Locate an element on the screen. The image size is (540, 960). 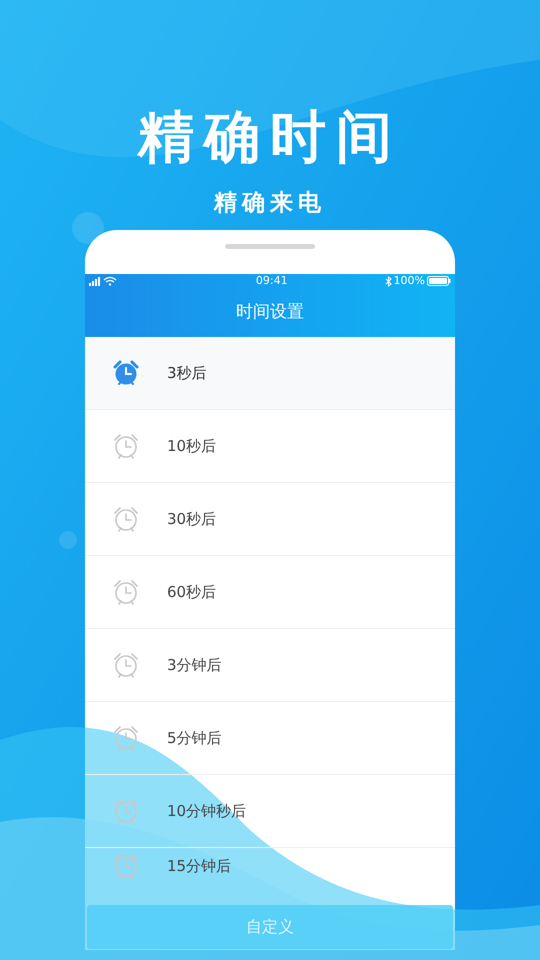
headline: 精确时间 is located at coordinates (270, 138).